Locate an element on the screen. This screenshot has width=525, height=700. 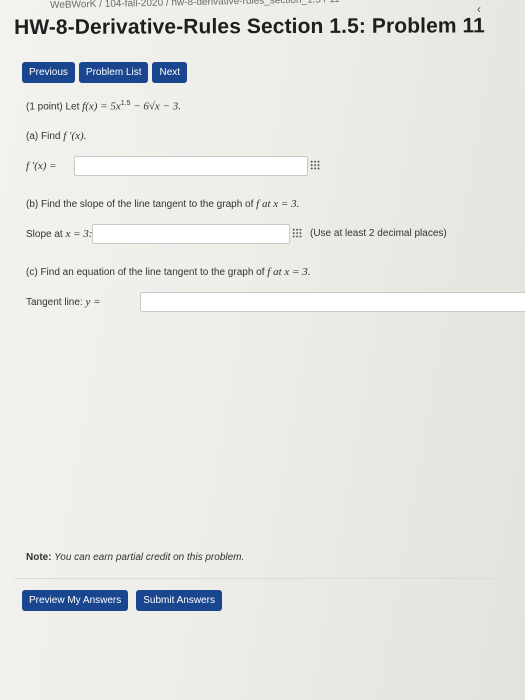
divider is located at coordinates (254, 578).